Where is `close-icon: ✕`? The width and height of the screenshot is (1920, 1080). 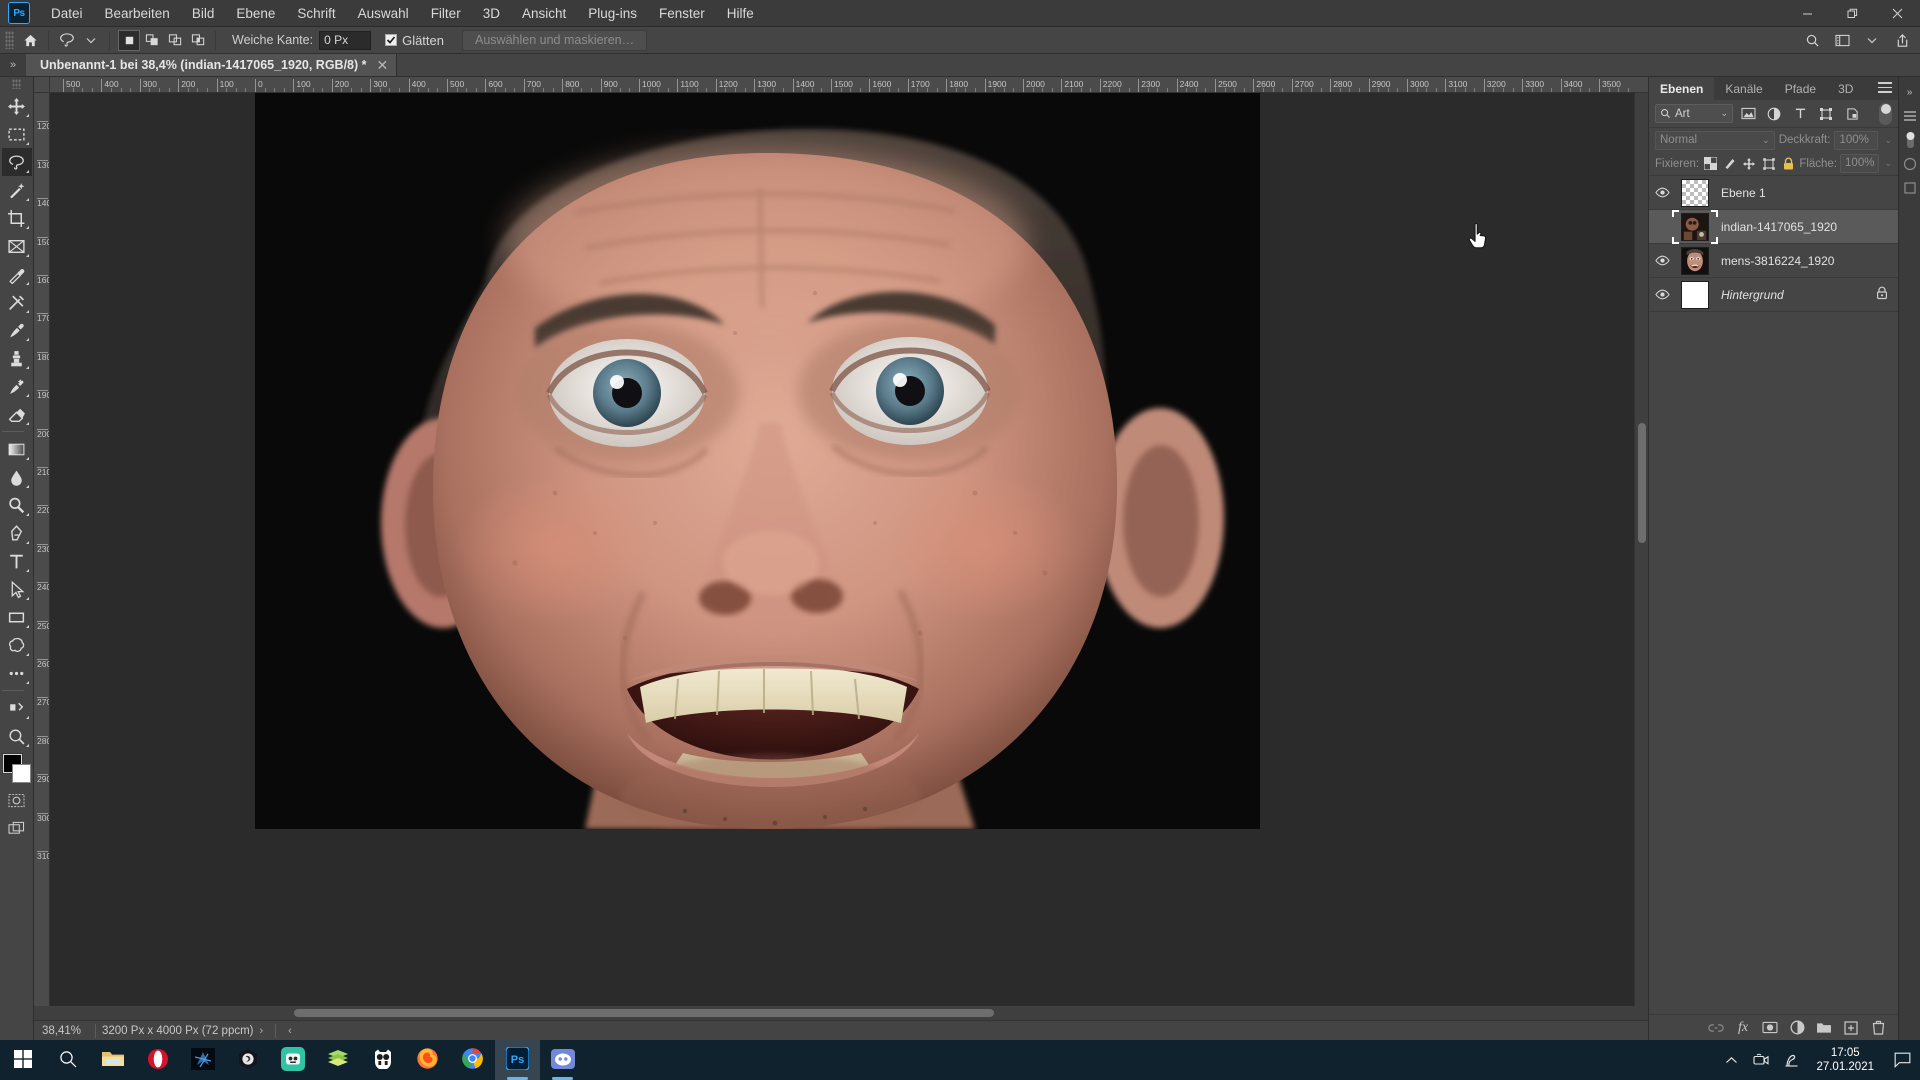 close-icon: ✕ is located at coordinates (383, 65).